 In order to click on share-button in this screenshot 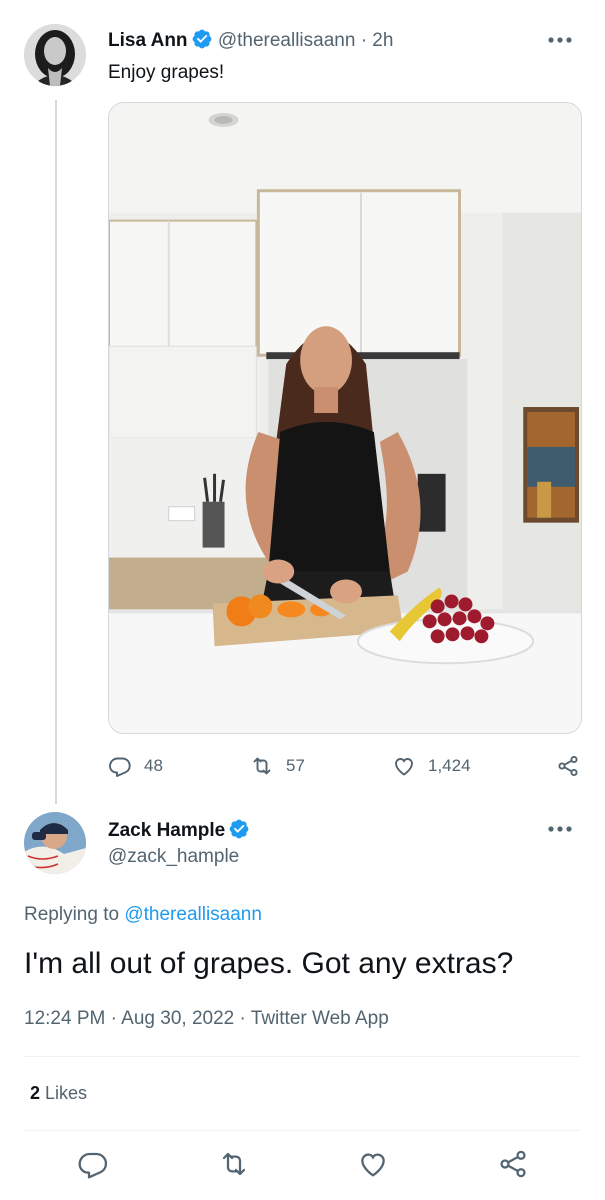, I will do `click(568, 766)`.